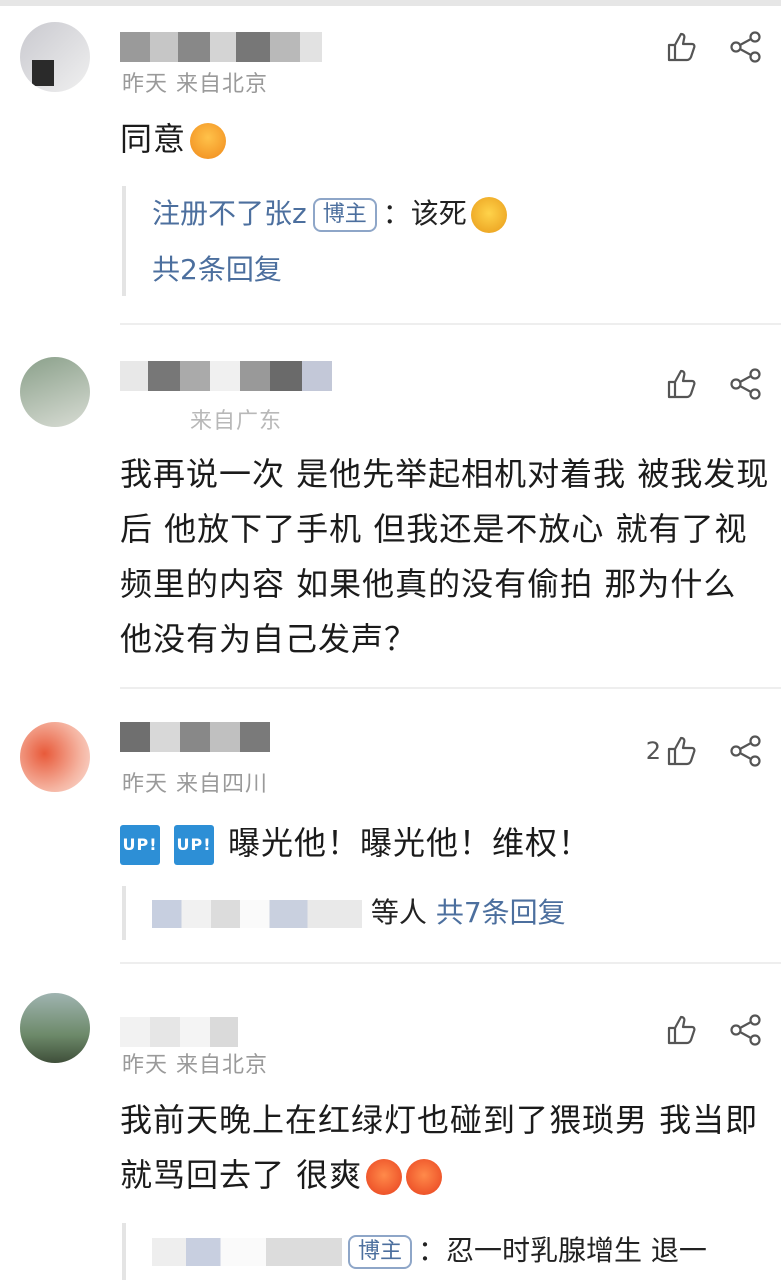 Image resolution: width=781 pixels, height=1280 pixels. I want to click on comment-text: 同意, so click(445, 139).